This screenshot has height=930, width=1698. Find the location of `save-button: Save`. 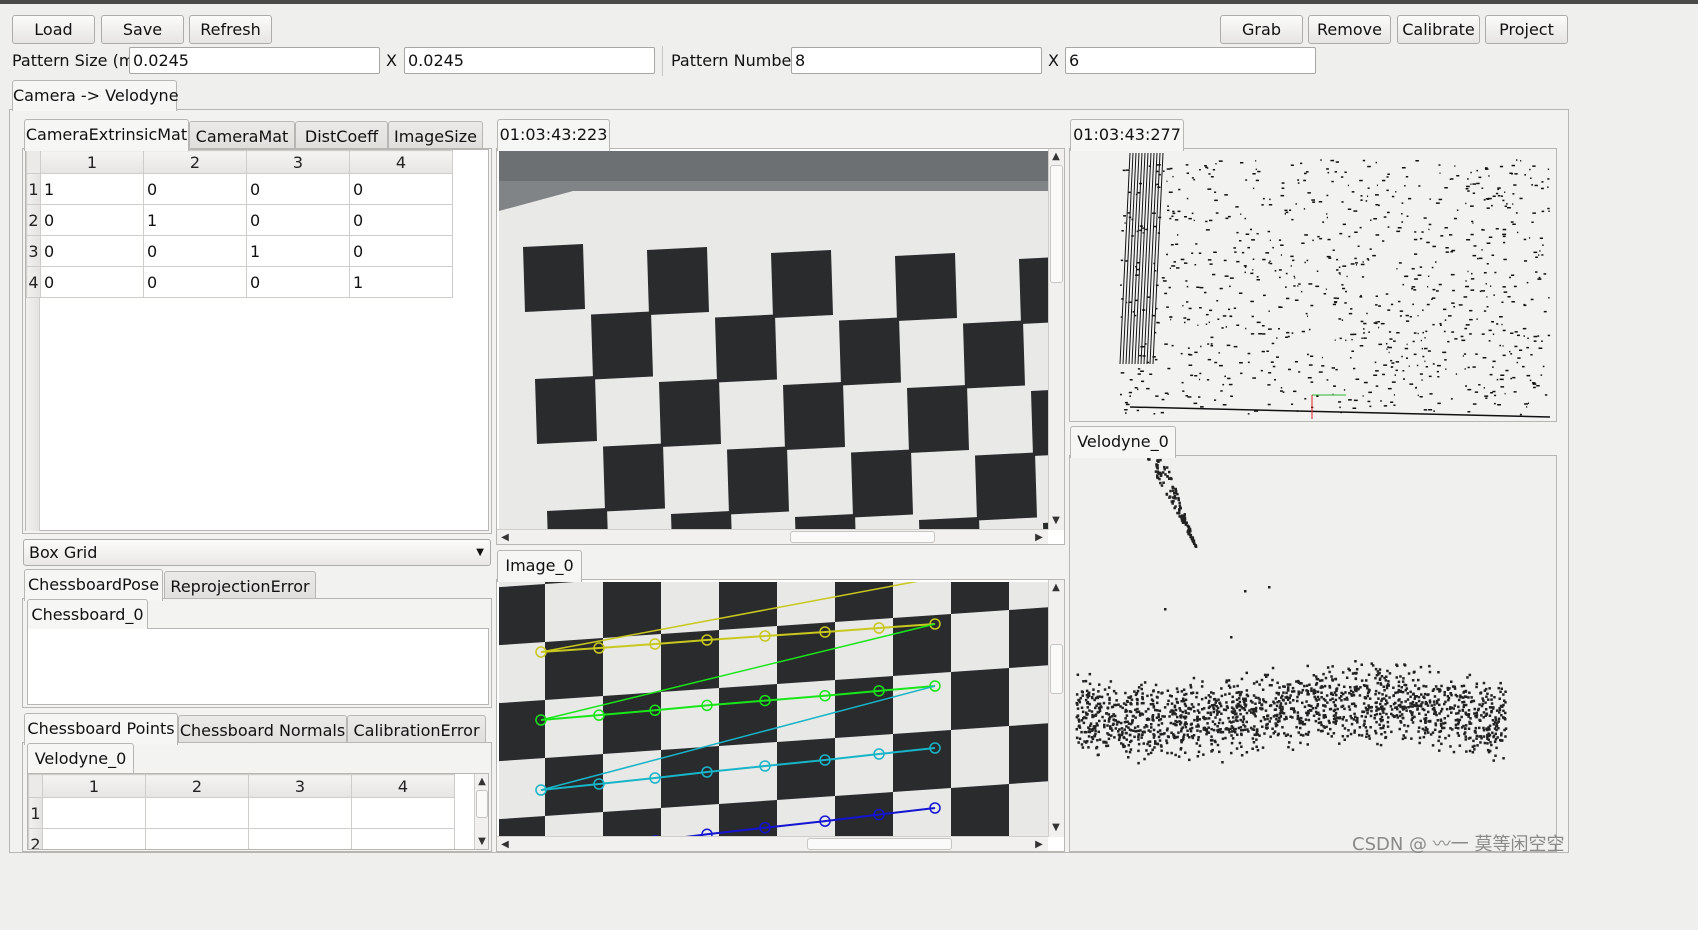

save-button: Save is located at coordinates (142, 29).